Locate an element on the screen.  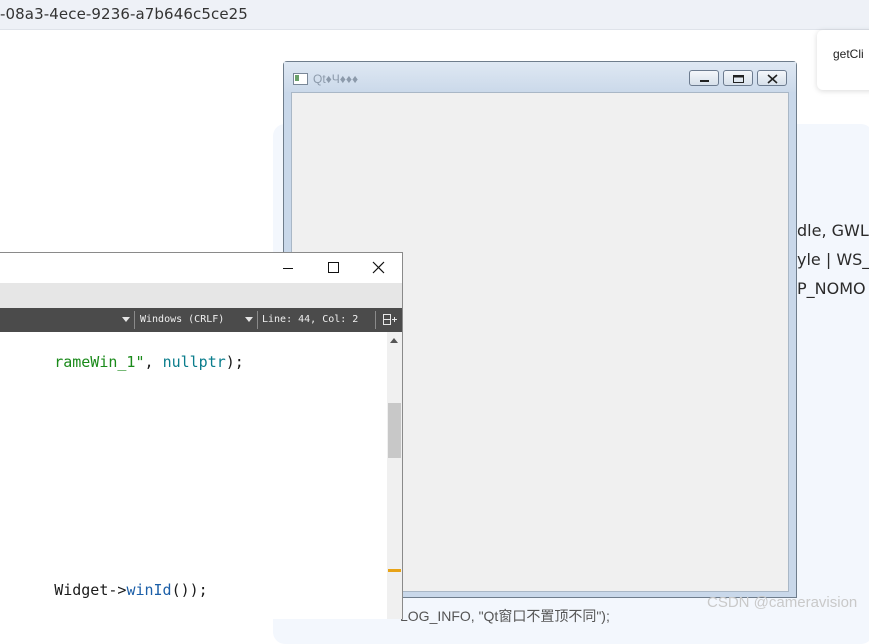
code-line: rameWin_1", nullptr); is located at coordinates (122, 362).